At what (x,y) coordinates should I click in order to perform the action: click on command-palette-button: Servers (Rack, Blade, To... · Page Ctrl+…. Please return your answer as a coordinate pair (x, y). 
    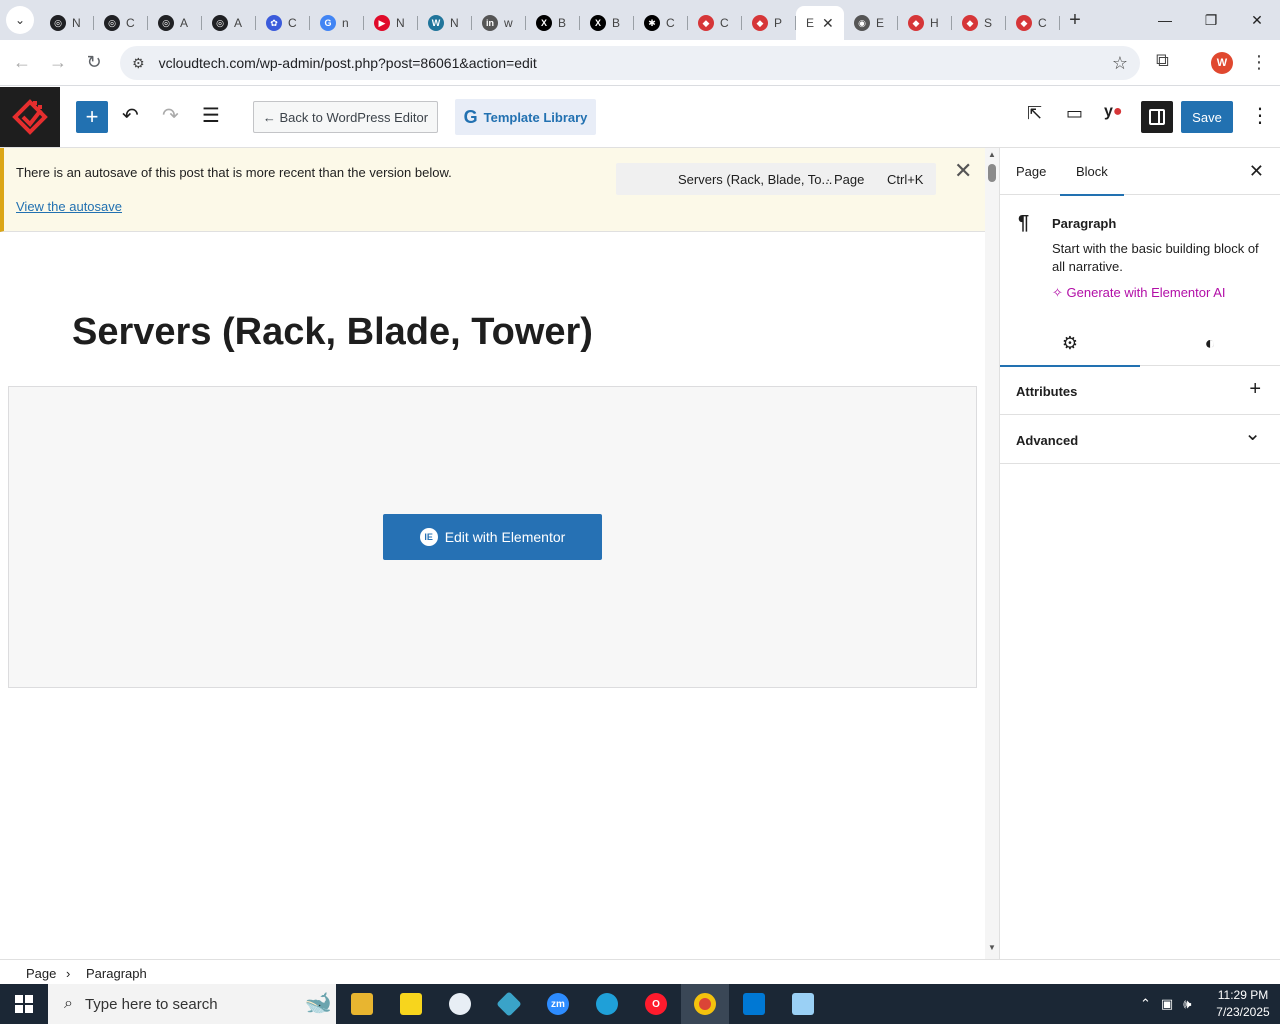
    Looking at the image, I should click on (776, 179).